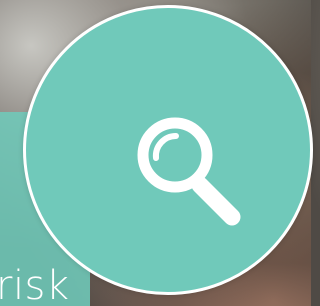 The width and height of the screenshot is (320, 306). What do you see at coordinates (35, 284) in the screenshot?
I see `panel-heading-text: risk` at bounding box center [35, 284].